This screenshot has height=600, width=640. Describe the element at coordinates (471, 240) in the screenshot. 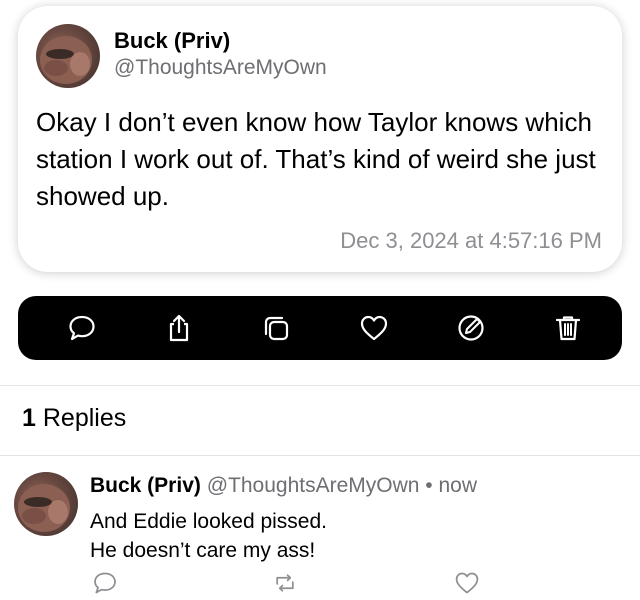

I see `post-timestamp: Dec 3, 2024 at 4:57:16 PM` at that location.